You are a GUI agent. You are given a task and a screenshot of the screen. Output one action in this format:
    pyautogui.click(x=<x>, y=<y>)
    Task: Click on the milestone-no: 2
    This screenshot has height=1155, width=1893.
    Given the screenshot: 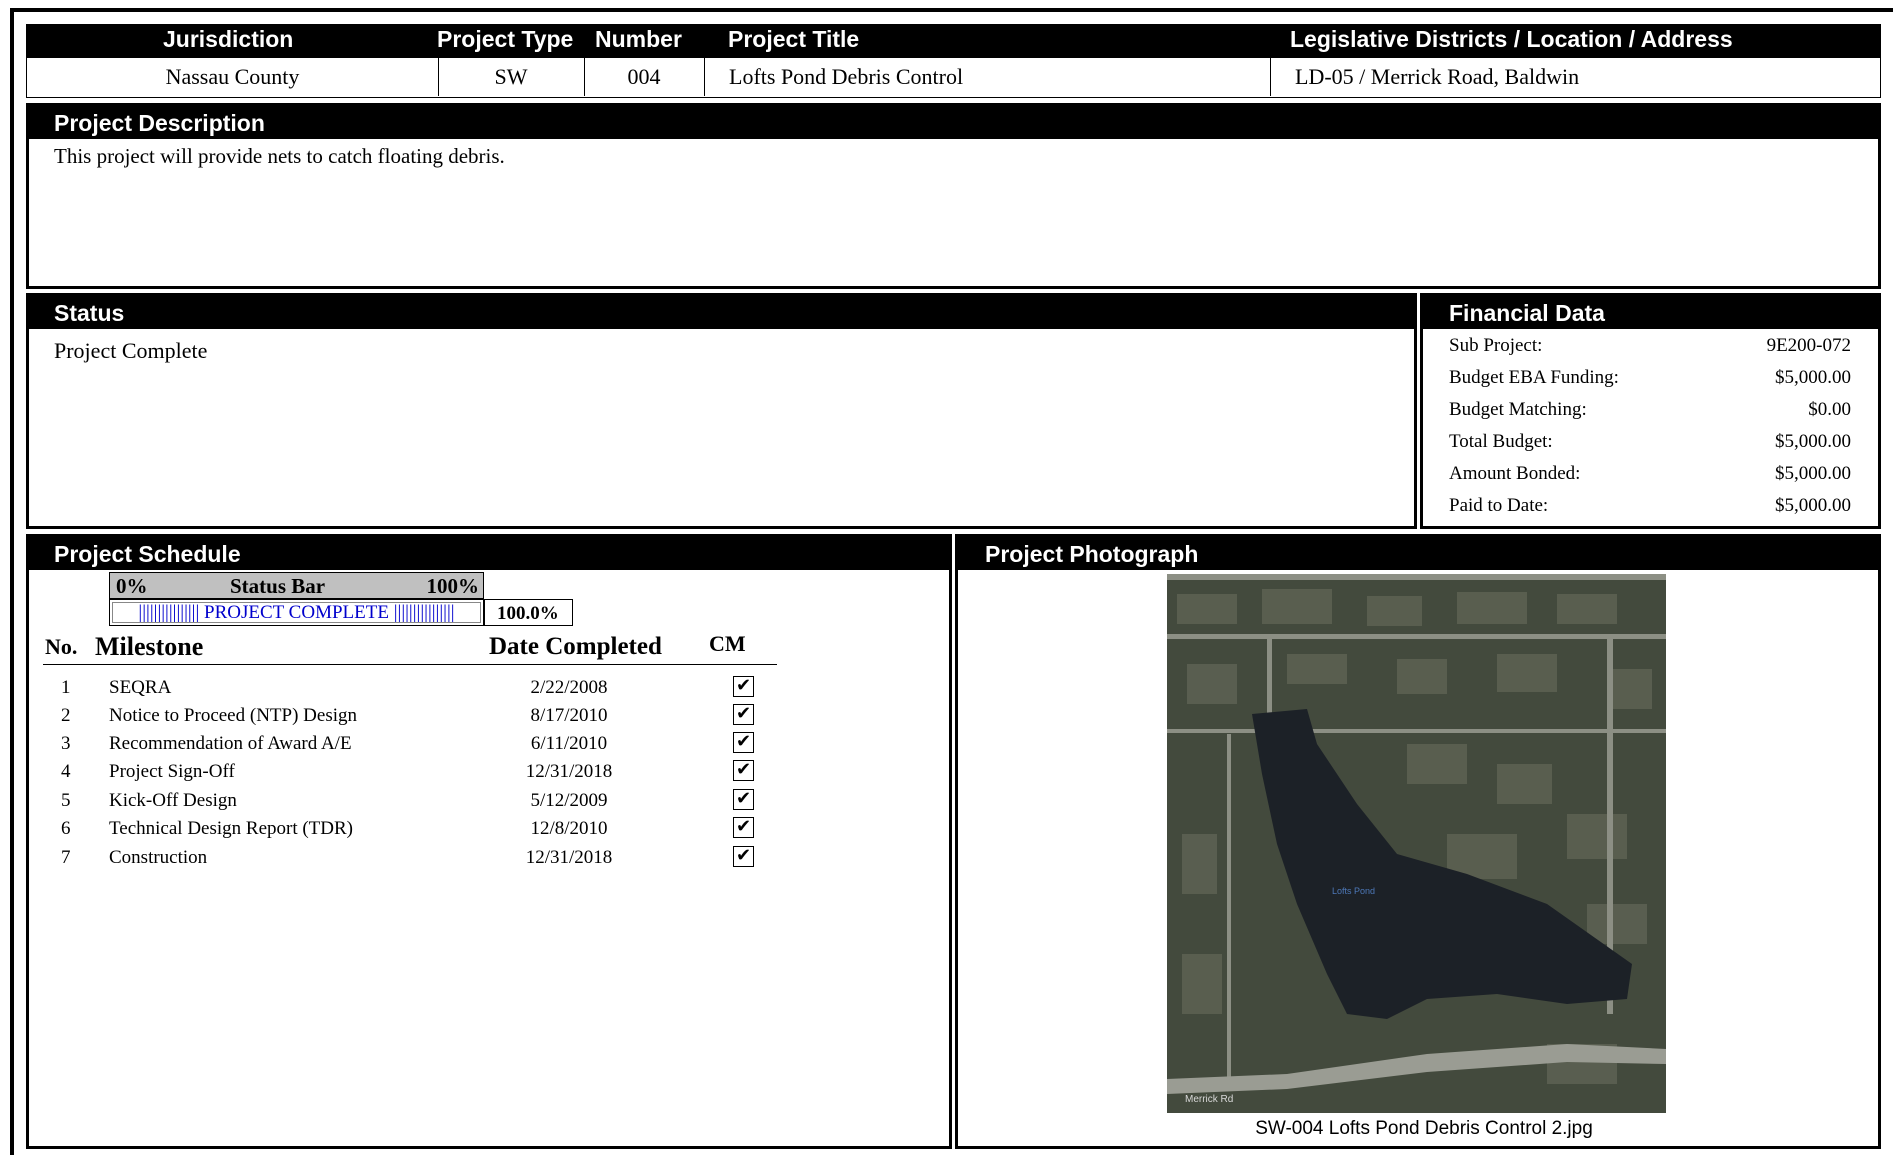 What is the action you would take?
    pyautogui.click(x=66, y=715)
    